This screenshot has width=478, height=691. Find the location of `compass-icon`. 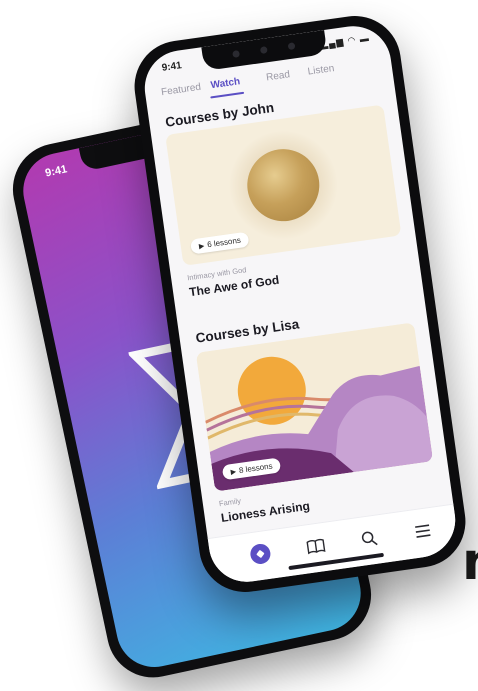

compass-icon is located at coordinates (260, 554).